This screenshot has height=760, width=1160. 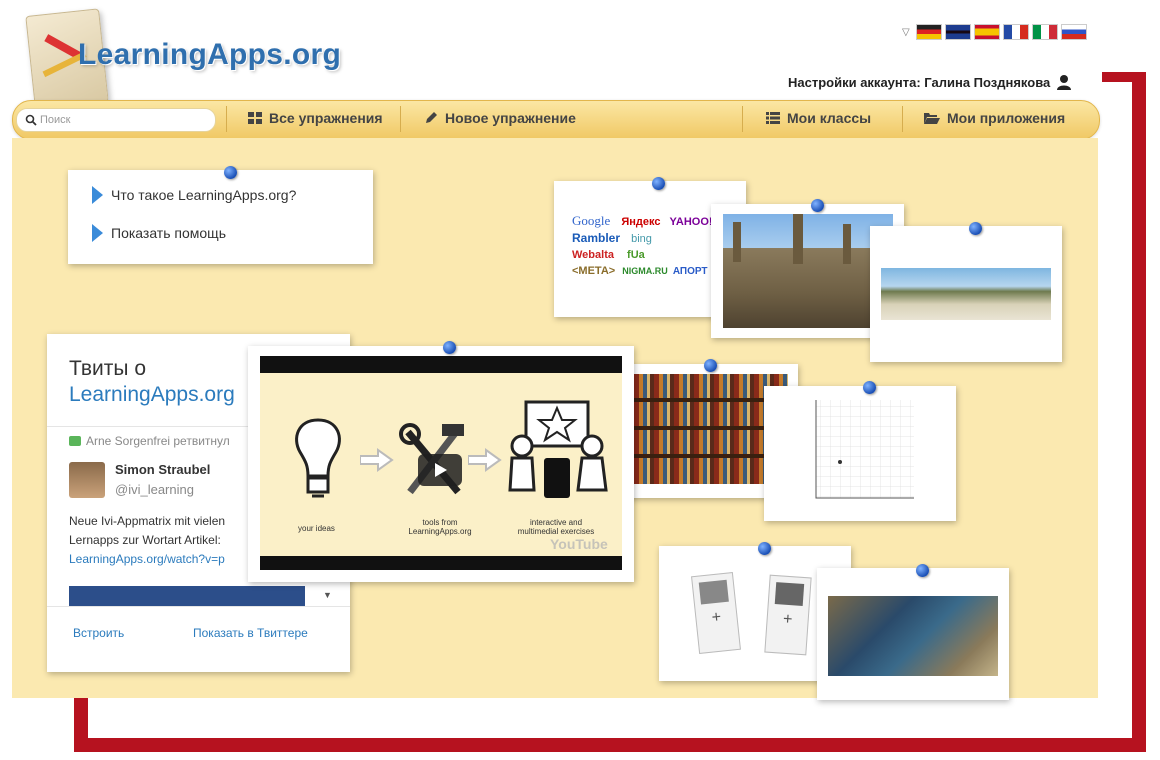 I want to click on avatar, so click(x=87, y=480).